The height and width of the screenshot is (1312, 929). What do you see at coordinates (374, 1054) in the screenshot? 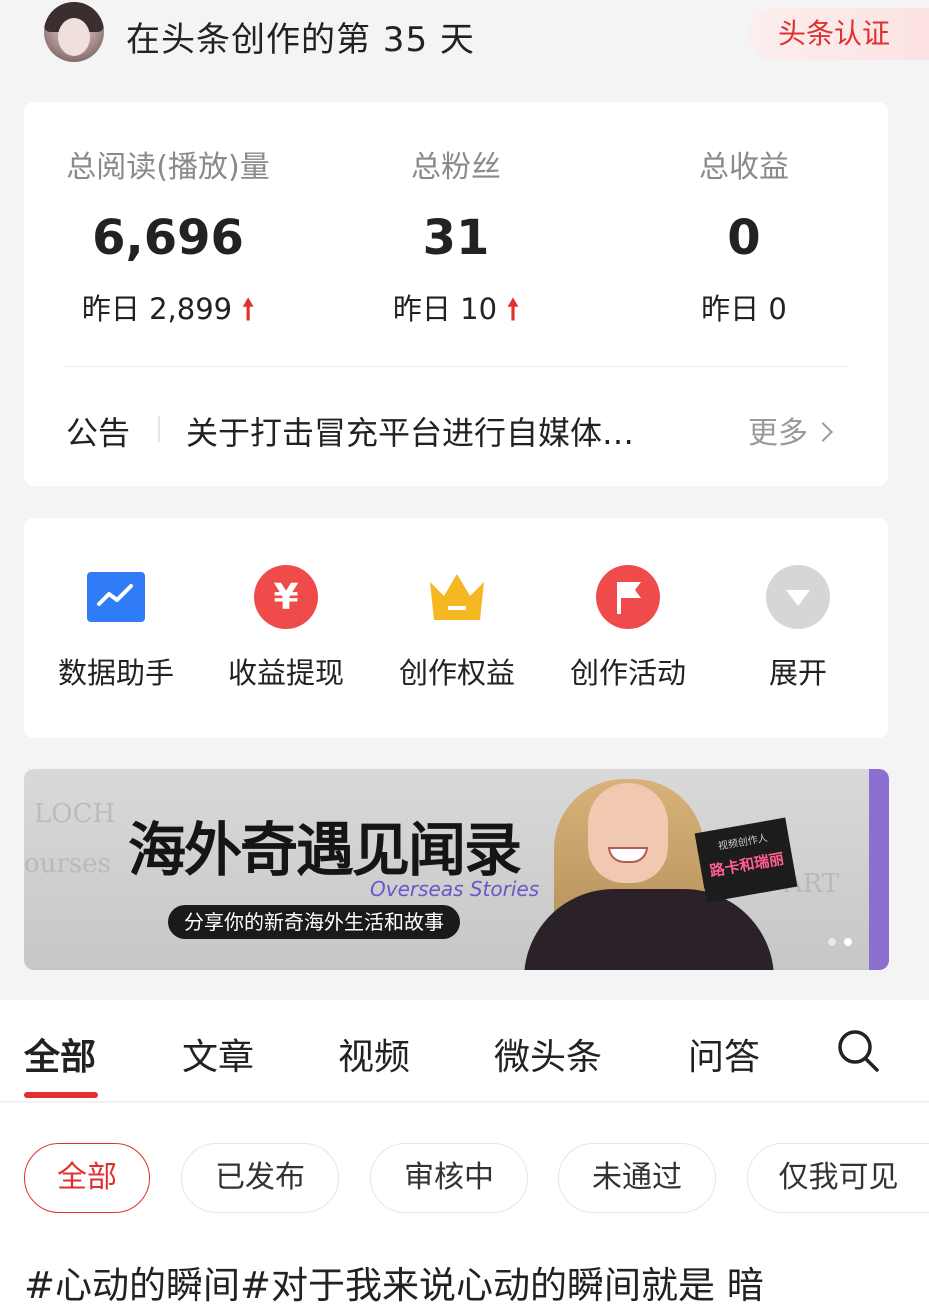
I see `tab-videos: 视频` at bounding box center [374, 1054].